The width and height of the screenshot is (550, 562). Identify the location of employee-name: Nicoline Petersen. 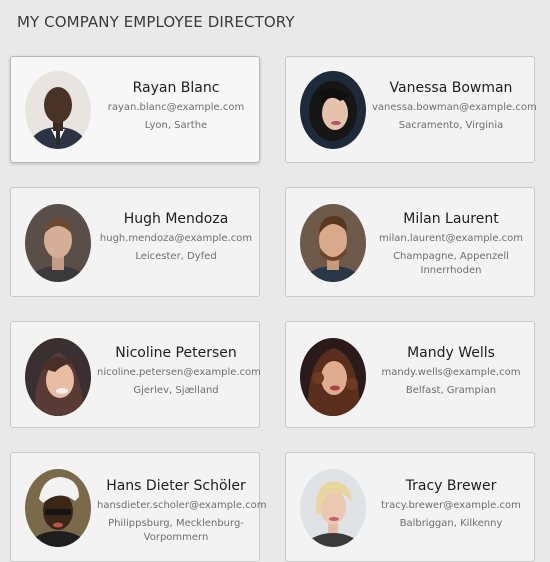
(176, 353).